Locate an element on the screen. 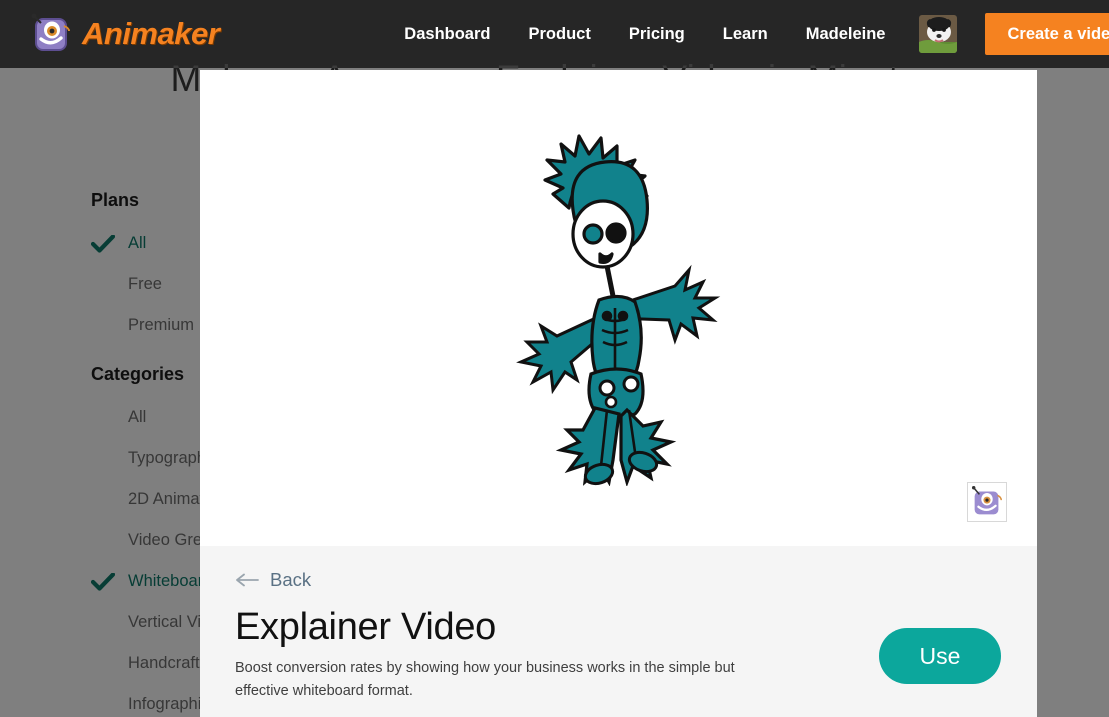 This screenshot has width=1109, height=717. brand-wordmark: Animaker is located at coordinates (151, 33).